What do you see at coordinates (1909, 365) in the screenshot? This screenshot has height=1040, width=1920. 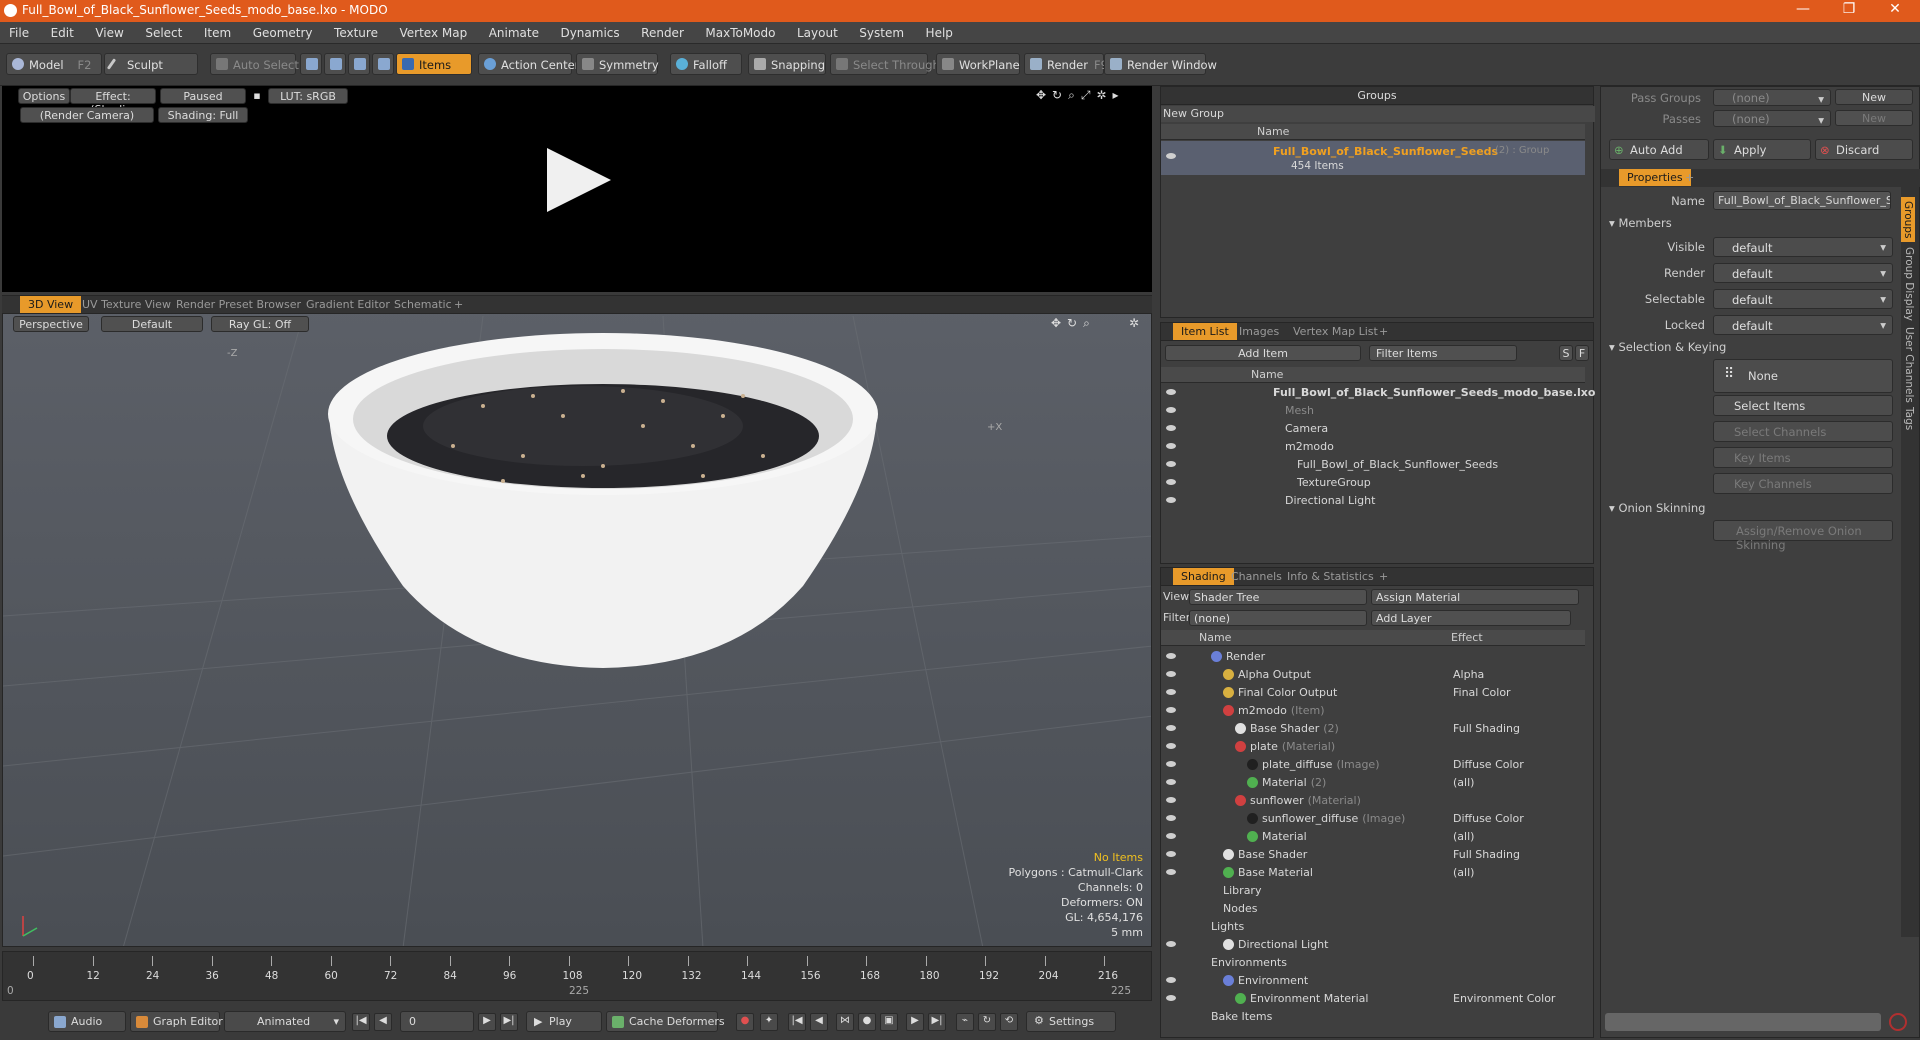 I see `vtab-user-channels: User Channels` at bounding box center [1909, 365].